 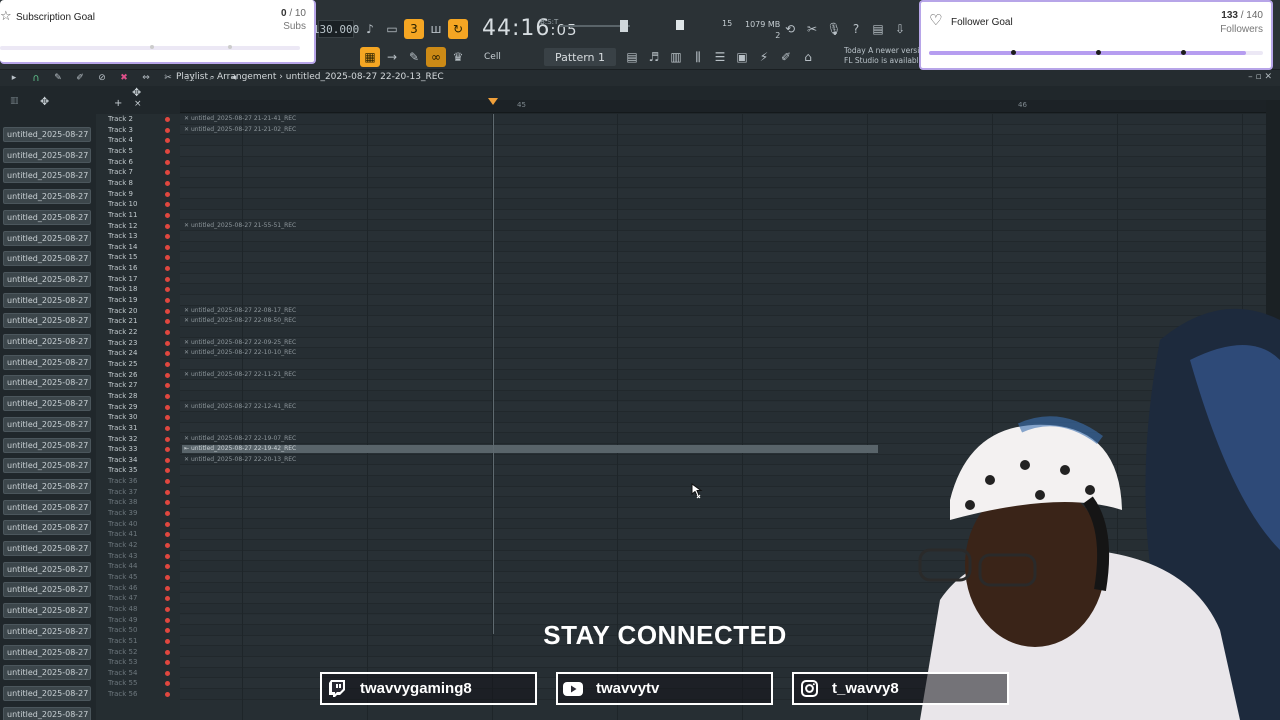 What do you see at coordinates (500, 57) in the screenshot?
I see `snap-selector: Cell` at bounding box center [500, 57].